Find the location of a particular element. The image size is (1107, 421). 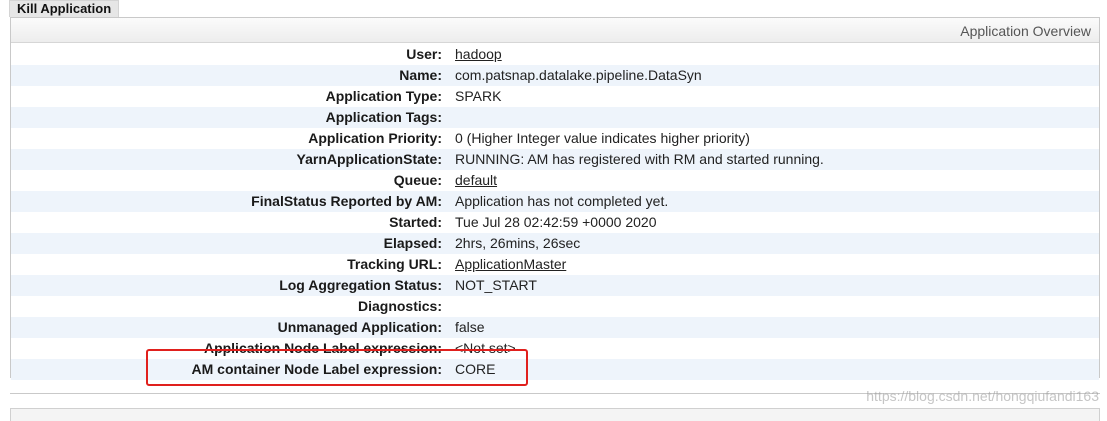

row-value: com.patsnap.datalake.pipeline.DataSyn is located at coordinates (578, 75).